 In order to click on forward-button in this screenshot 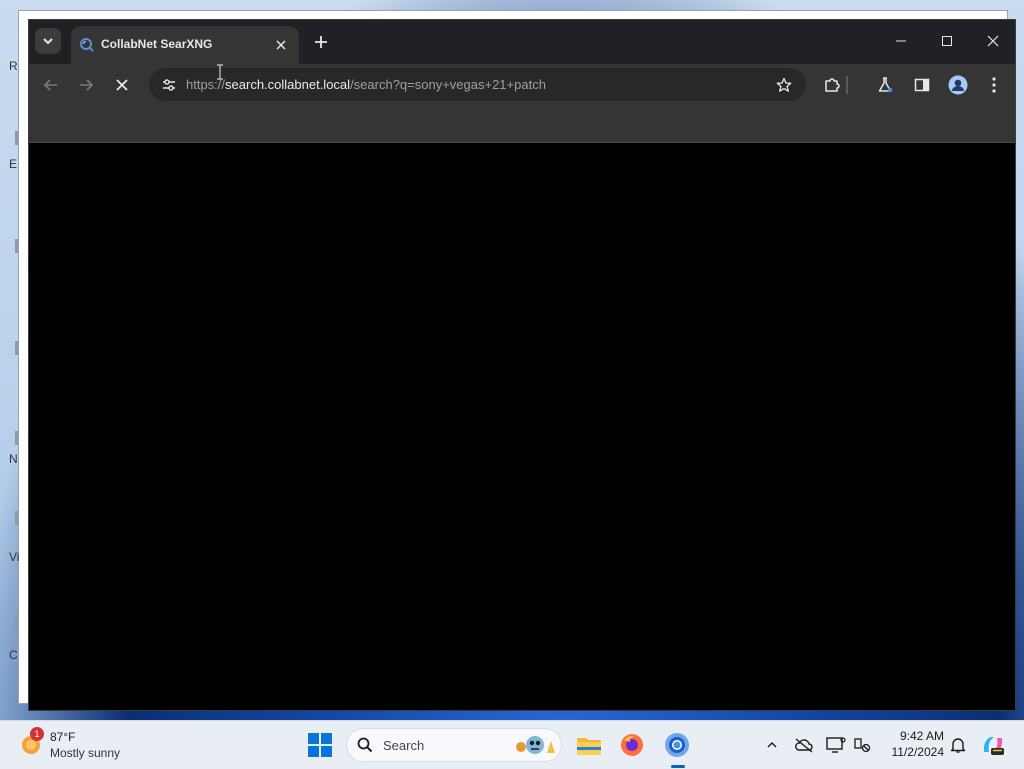, I will do `click(86, 85)`.